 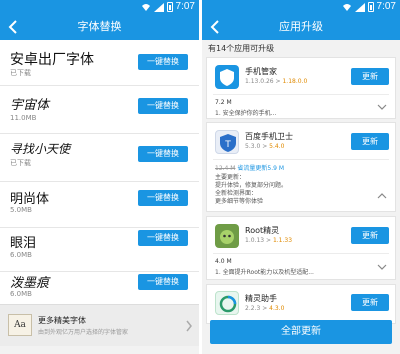 What do you see at coordinates (99, 250) in the screenshot?
I see `list-item: 眼泪 6.0MB 一键替换` at bounding box center [99, 250].